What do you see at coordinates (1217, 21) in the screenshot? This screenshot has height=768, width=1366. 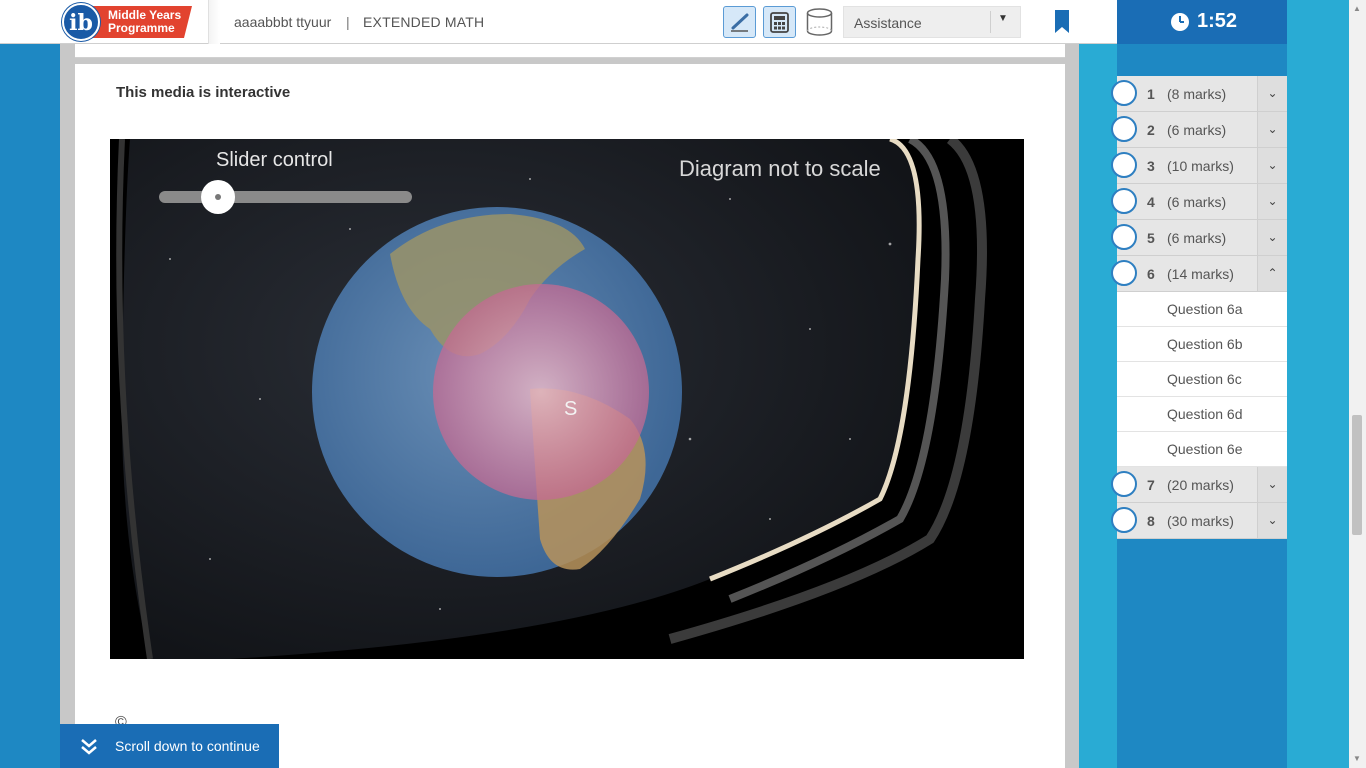 I see `timer-value: 1:52` at bounding box center [1217, 21].